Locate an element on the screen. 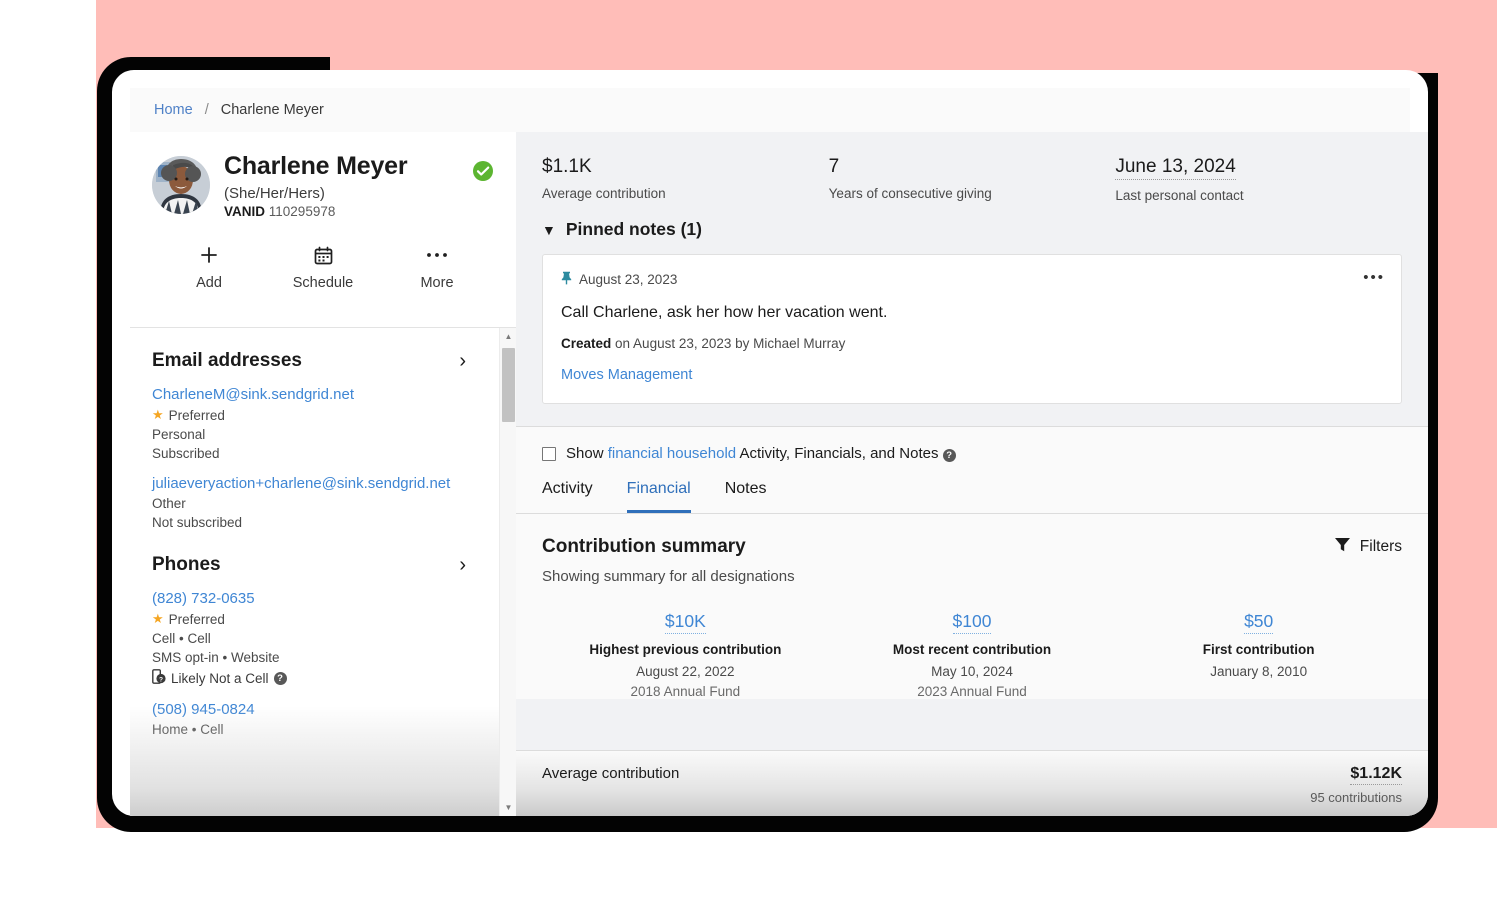  verified-check-icon is located at coordinates (483, 171).